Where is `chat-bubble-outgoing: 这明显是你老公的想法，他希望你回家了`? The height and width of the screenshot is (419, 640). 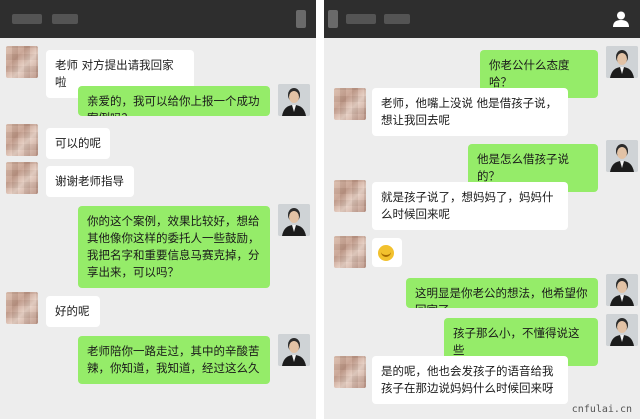 chat-bubble-outgoing: 这明显是你老公的想法，他希望你回家了 is located at coordinates (502, 293).